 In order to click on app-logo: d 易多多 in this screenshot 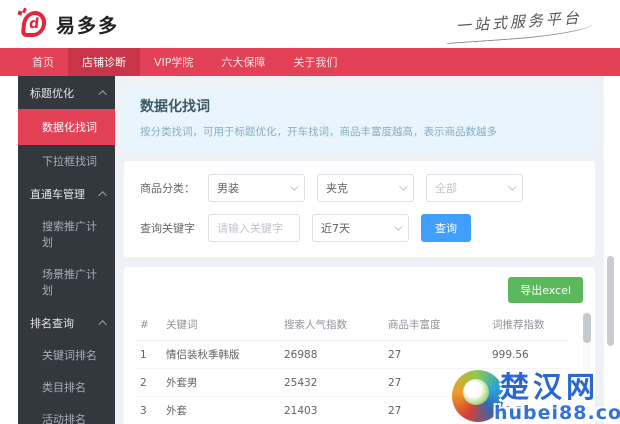, I will do `click(68, 23)`.